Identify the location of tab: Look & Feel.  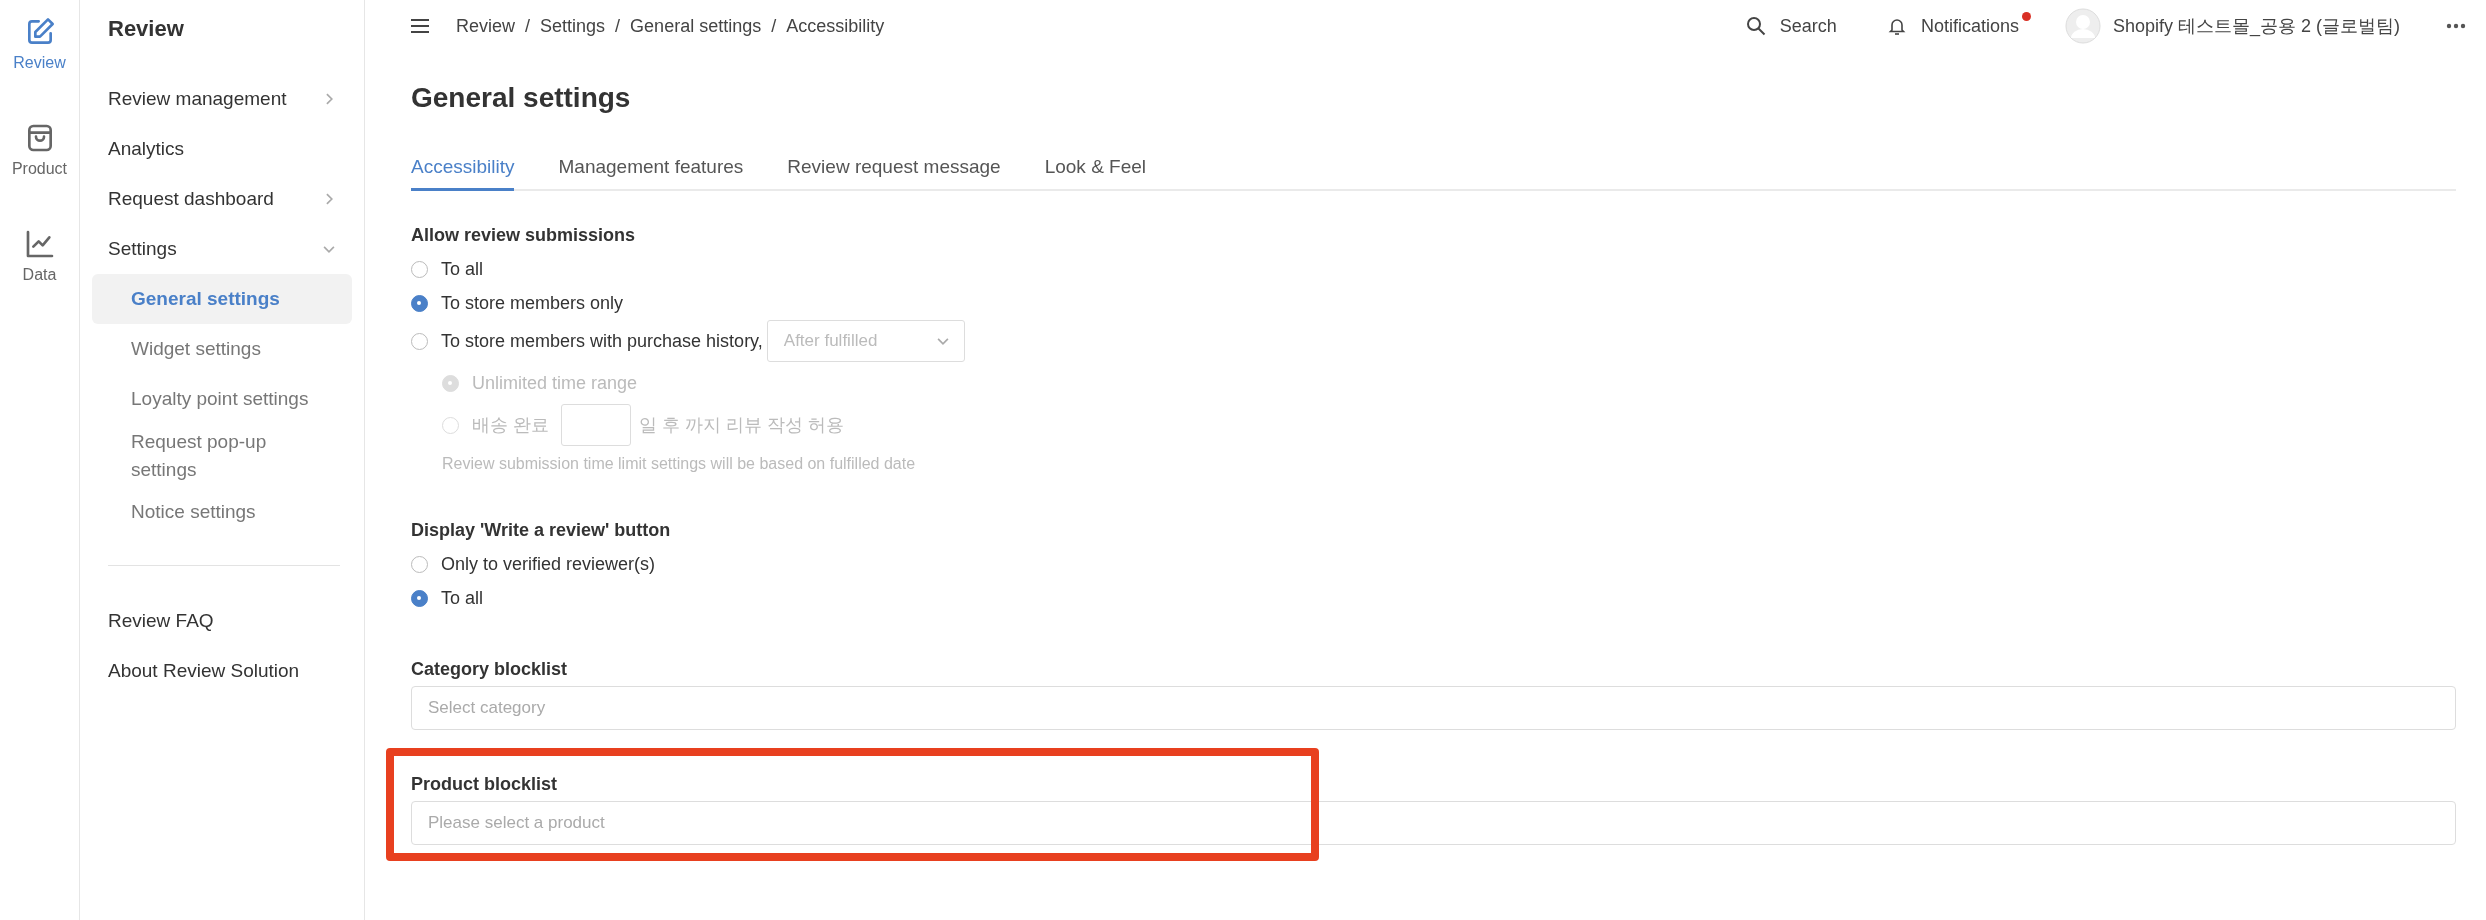
(1095, 173).